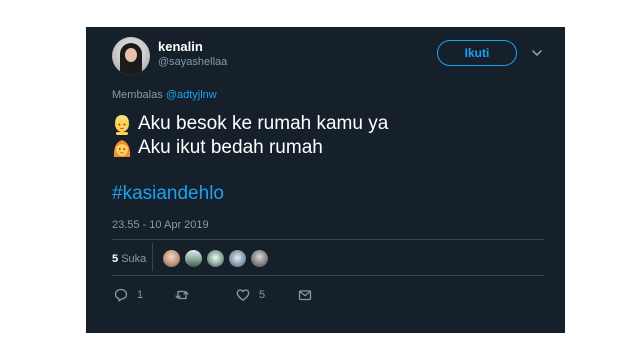 Image resolution: width=640 pixels, height=360 pixels. What do you see at coordinates (137, 95) in the screenshot?
I see `reply-prefix: Membalas` at bounding box center [137, 95].